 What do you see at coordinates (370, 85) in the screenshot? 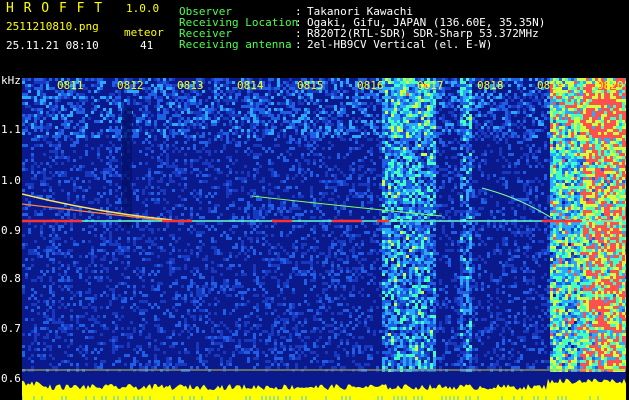
I see `x-tick-label: 0816` at bounding box center [370, 85].